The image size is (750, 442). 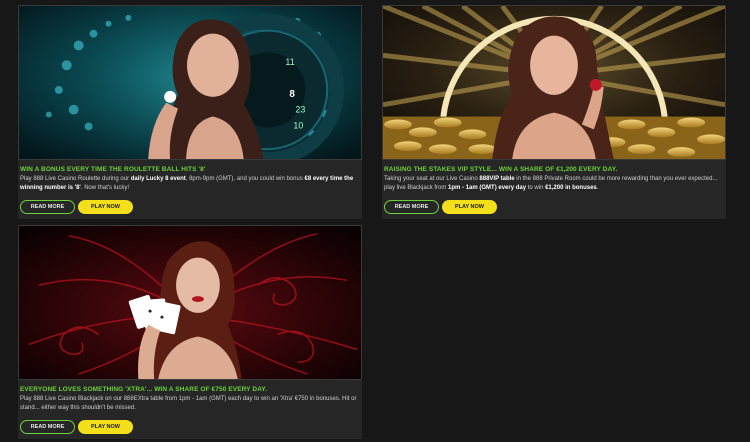 I want to click on wheel-number: 8, so click(x=292, y=94).